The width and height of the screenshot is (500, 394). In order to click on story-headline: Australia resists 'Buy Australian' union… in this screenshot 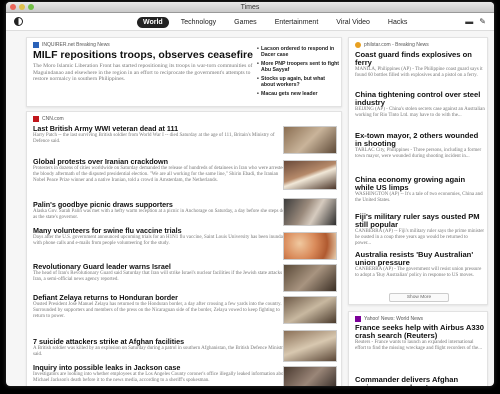, I will do `click(420, 258)`.